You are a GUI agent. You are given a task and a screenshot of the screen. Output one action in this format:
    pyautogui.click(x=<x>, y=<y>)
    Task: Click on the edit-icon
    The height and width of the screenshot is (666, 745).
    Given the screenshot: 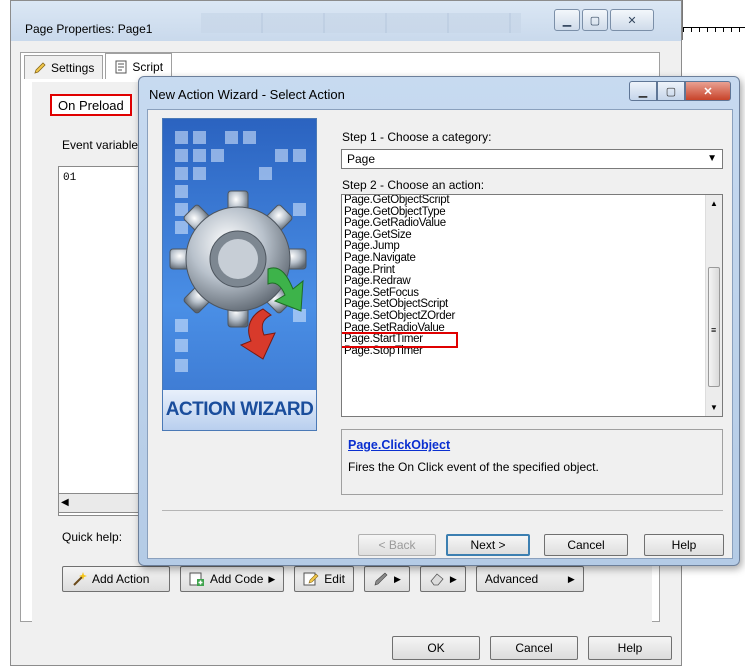 What is the action you would take?
    pyautogui.click(x=311, y=579)
    